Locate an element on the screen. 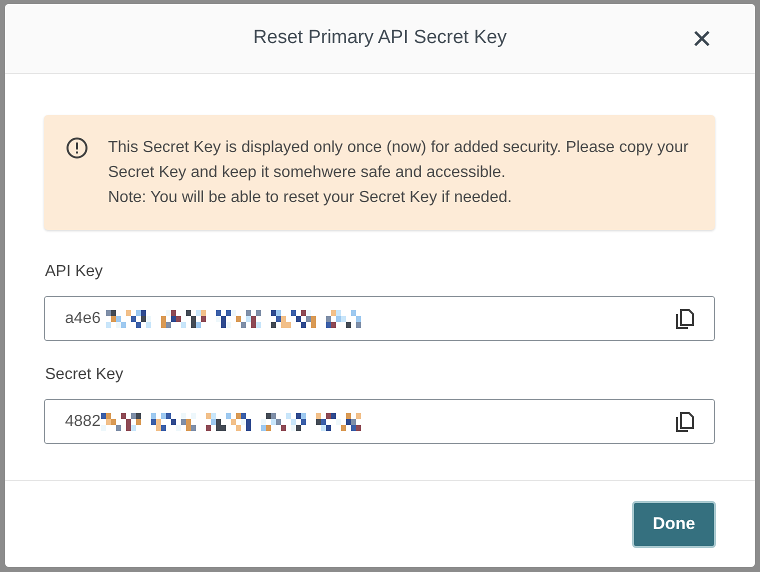 This screenshot has height=572, width=760. field-label: API Key is located at coordinates (74, 272).